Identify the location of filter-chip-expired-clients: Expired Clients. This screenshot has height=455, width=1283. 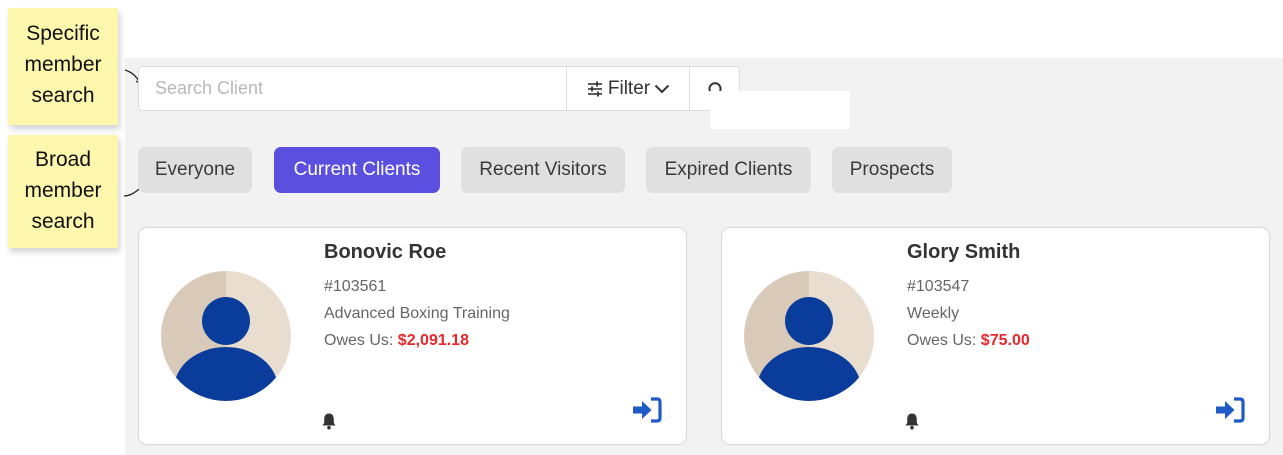
(728, 170).